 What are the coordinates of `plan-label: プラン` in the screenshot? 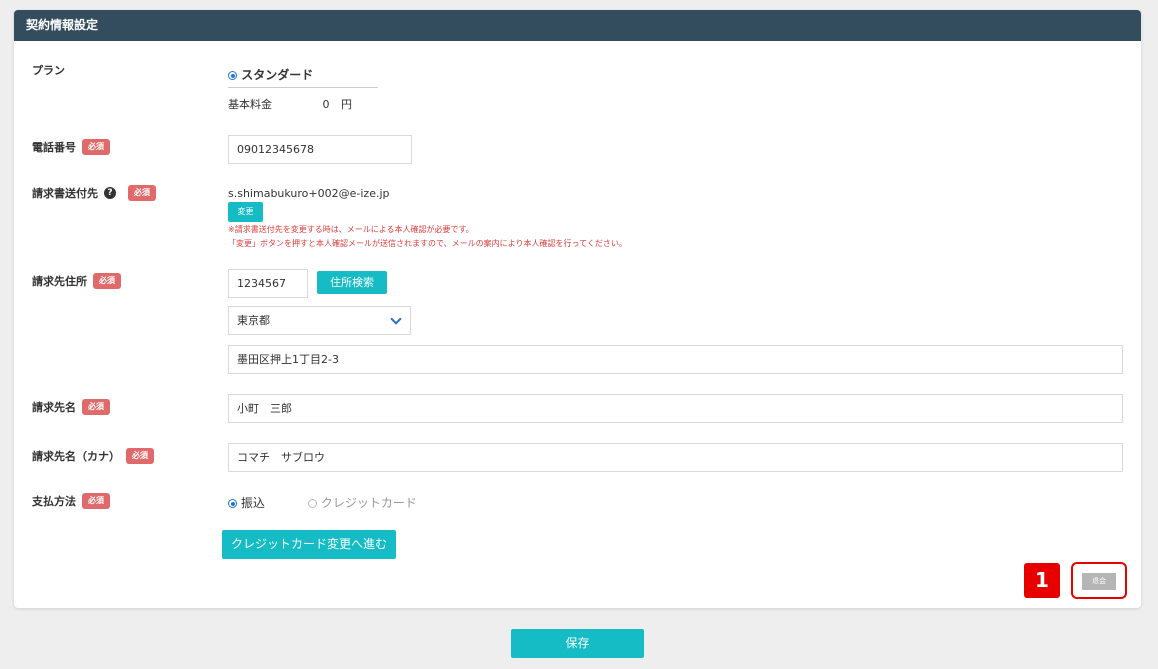 It's located at (48, 70).